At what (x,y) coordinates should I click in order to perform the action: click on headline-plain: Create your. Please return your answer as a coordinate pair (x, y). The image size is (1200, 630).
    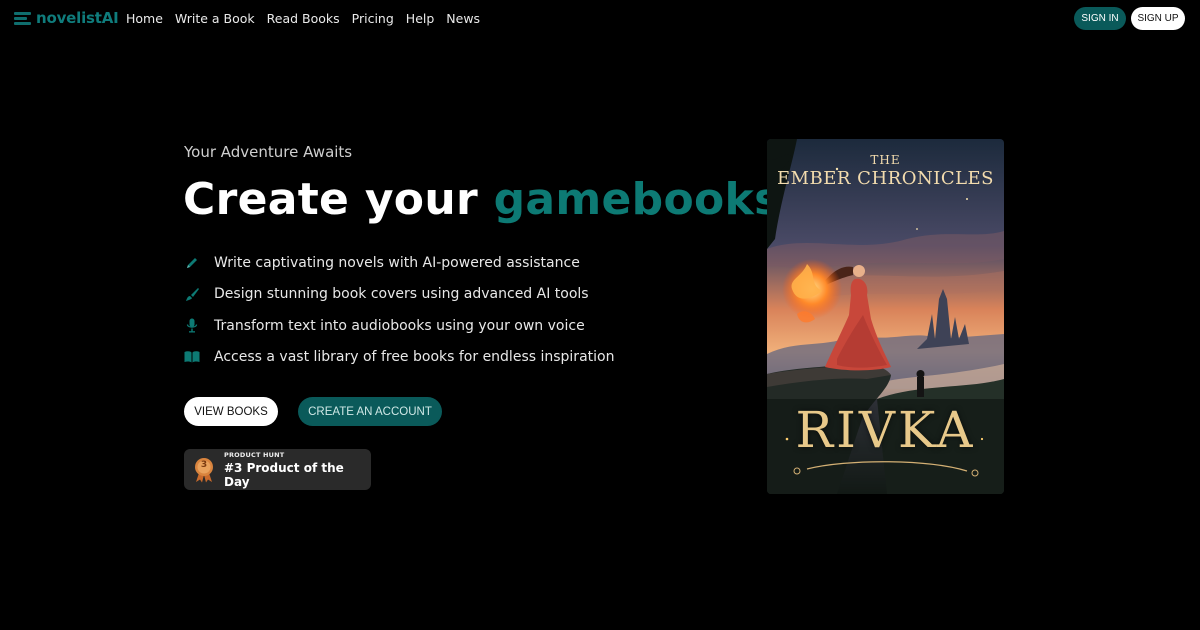
    Looking at the image, I should click on (338, 199).